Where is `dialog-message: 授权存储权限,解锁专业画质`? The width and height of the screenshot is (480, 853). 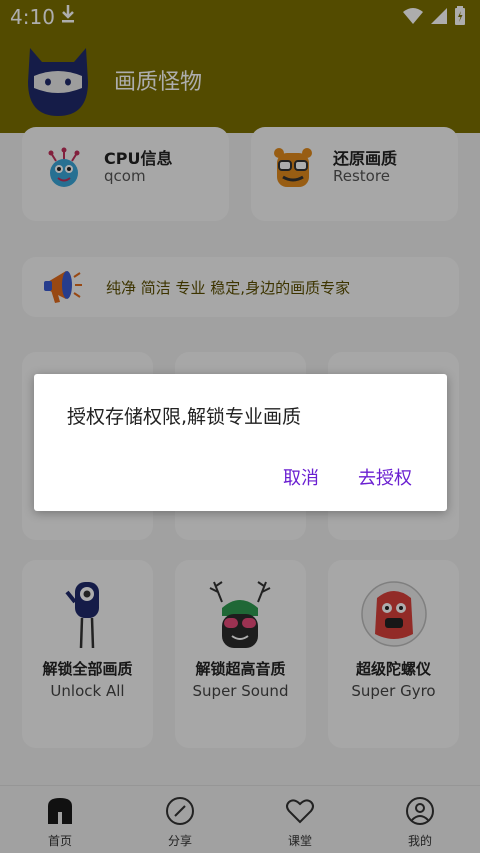 dialog-message: 授权存储权限,解锁专业画质 is located at coordinates (184, 417).